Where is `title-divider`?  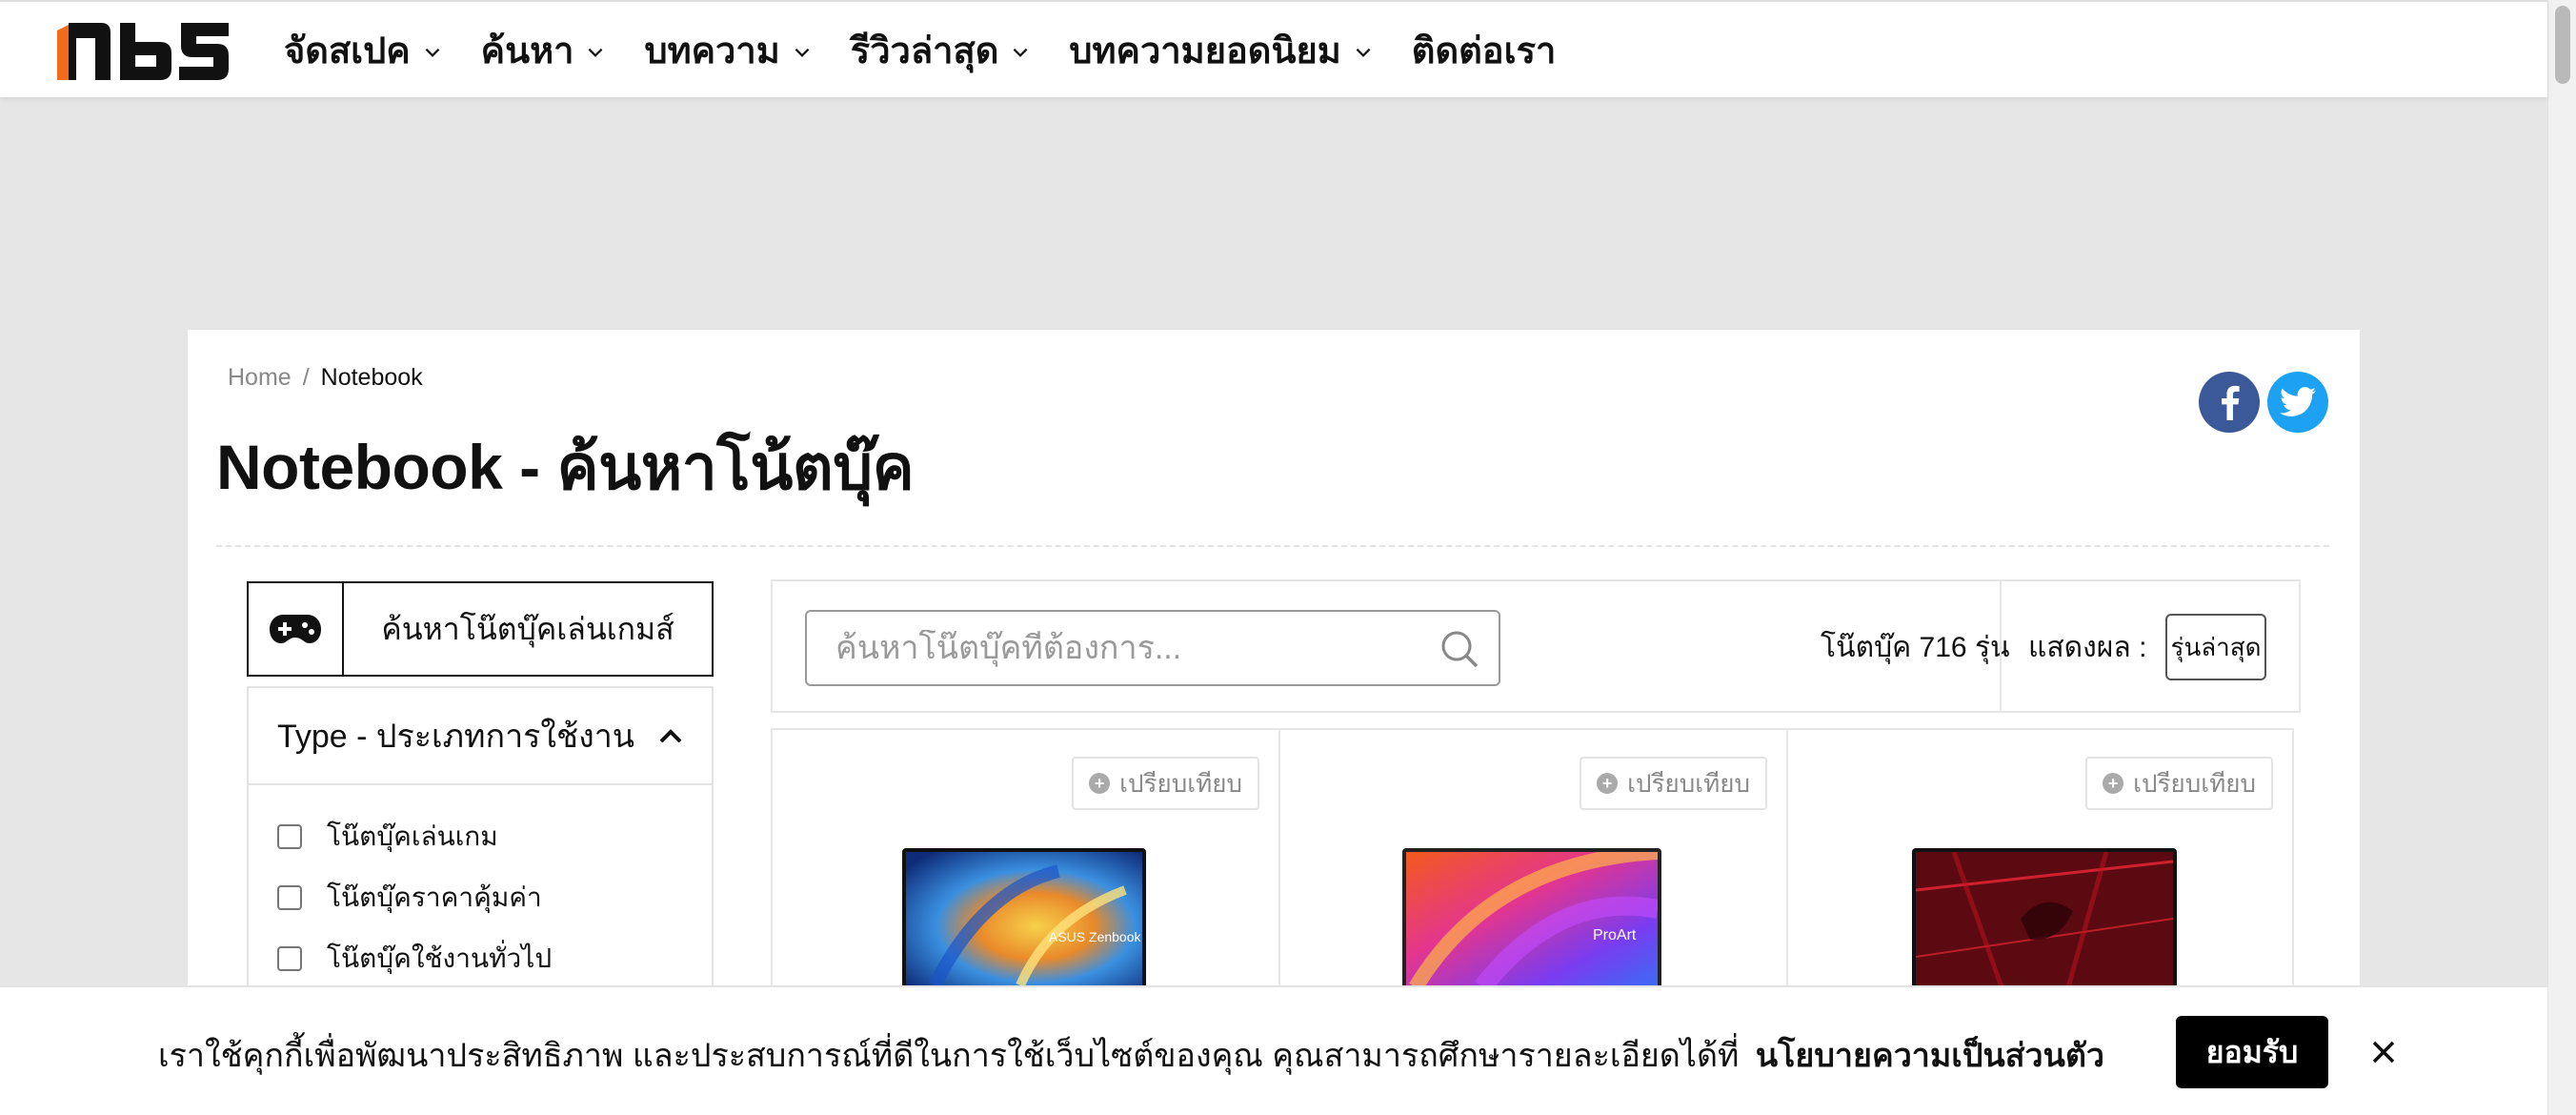 title-divider is located at coordinates (1272, 546).